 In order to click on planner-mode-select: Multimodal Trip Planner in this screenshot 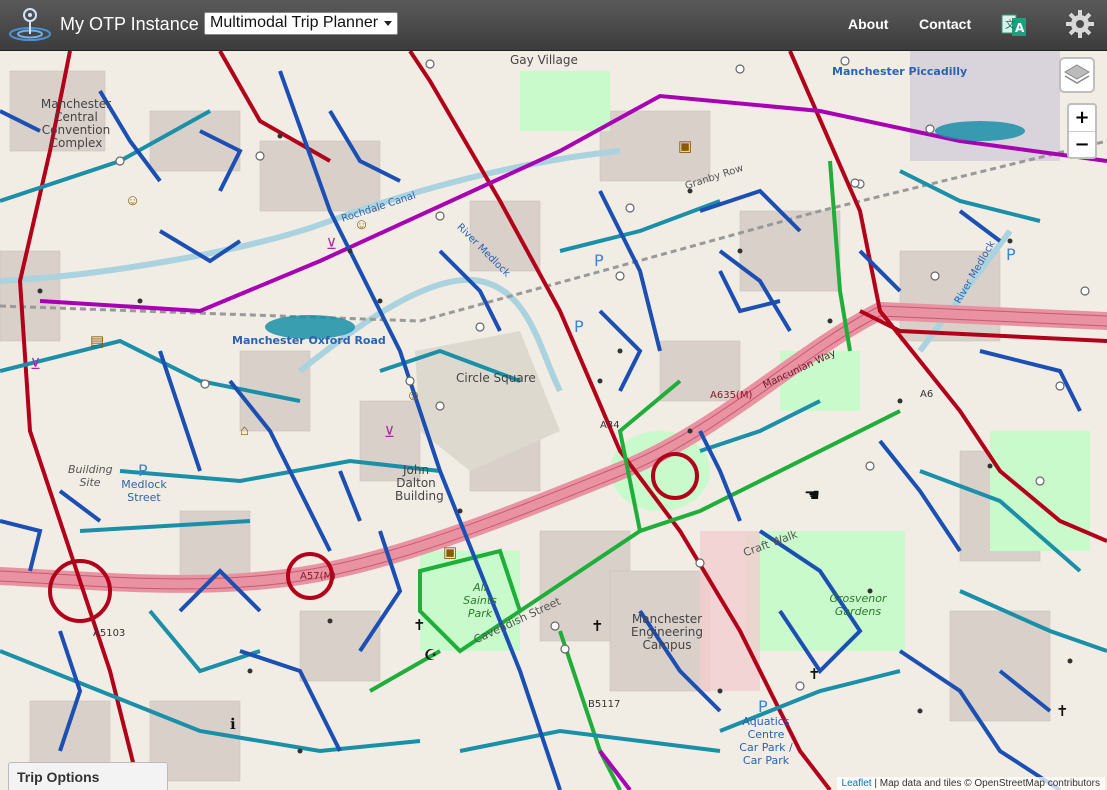, I will do `click(301, 23)`.